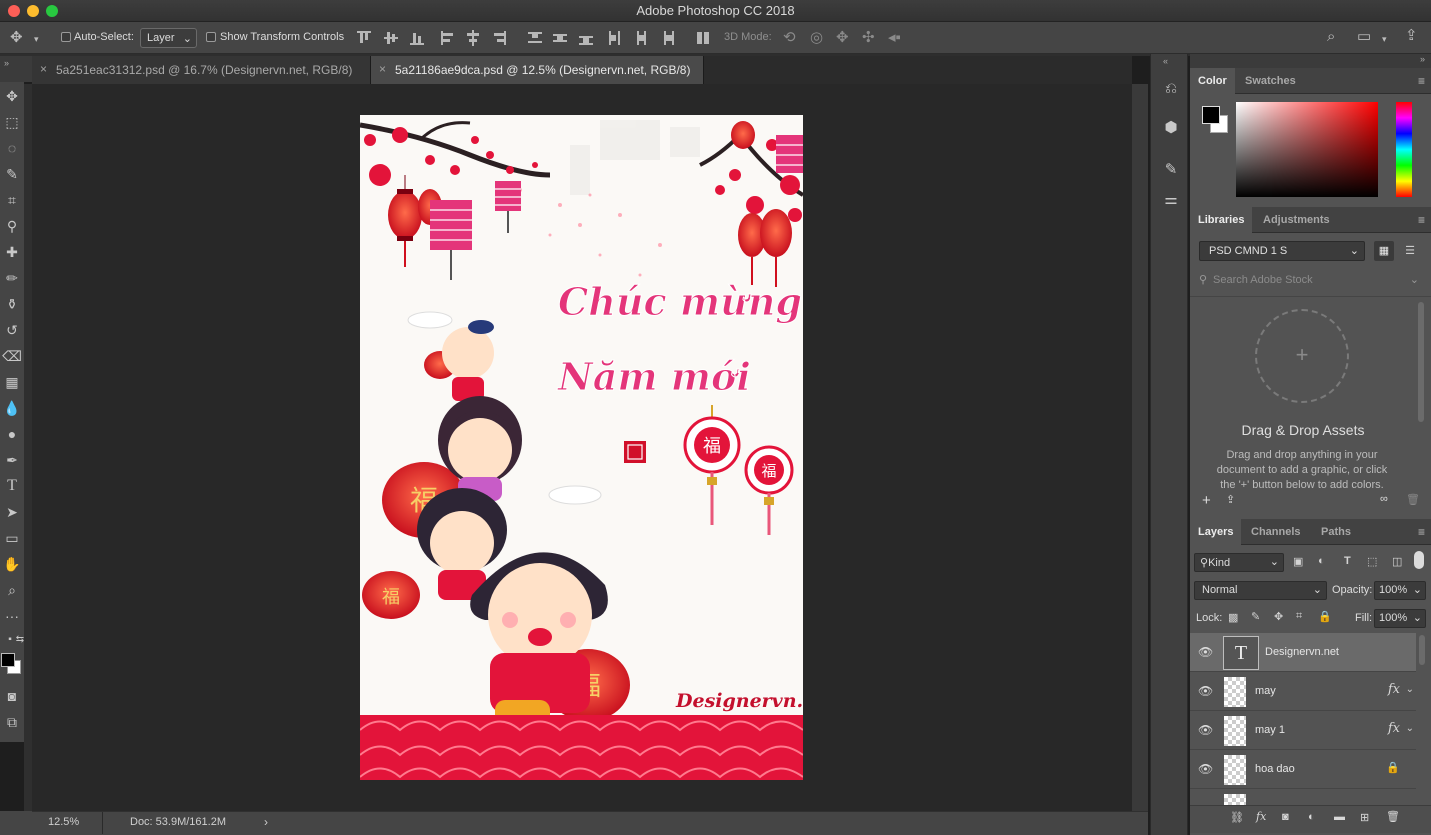 Image resolution: width=1431 pixels, height=835 pixels. Describe the element at coordinates (1422, 650) in the screenshot. I see `layers-scrollbar` at that location.